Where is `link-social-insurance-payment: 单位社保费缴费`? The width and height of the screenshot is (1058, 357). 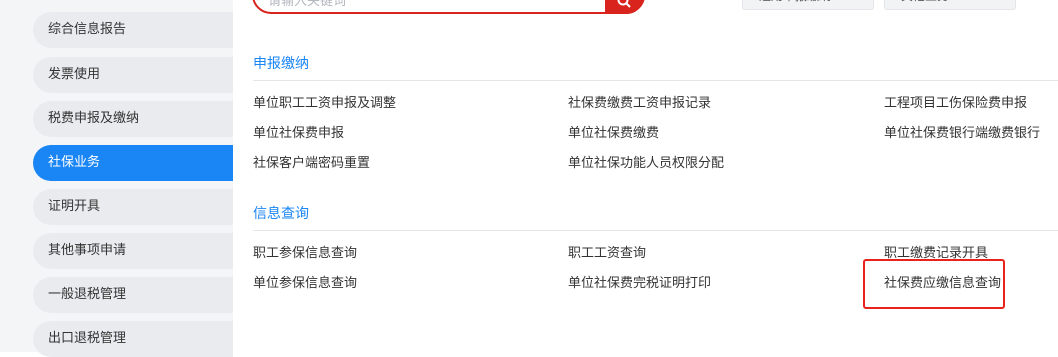
link-social-insurance-payment: 单位社保费缴费 is located at coordinates (613, 134).